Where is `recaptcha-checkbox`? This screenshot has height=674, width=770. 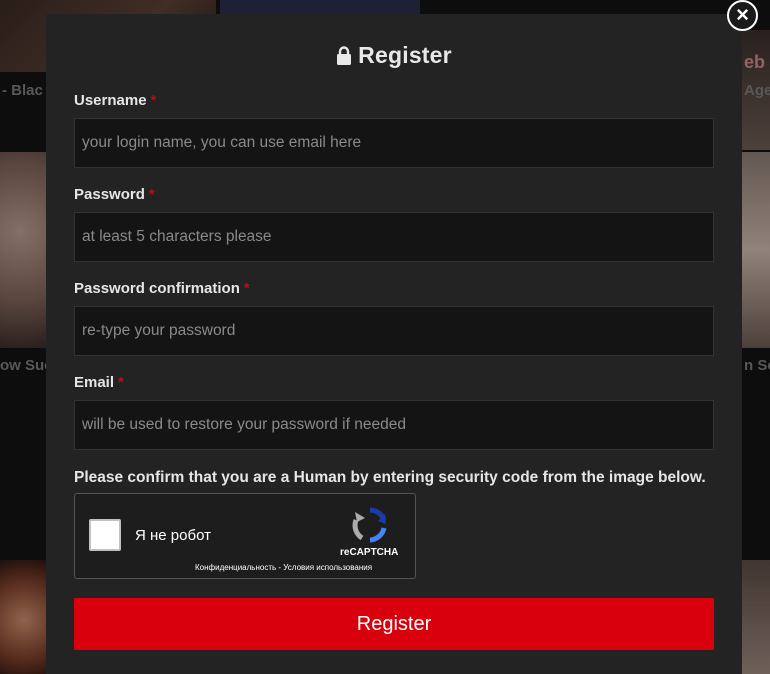 recaptcha-checkbox is located at coordinates (105, 535).